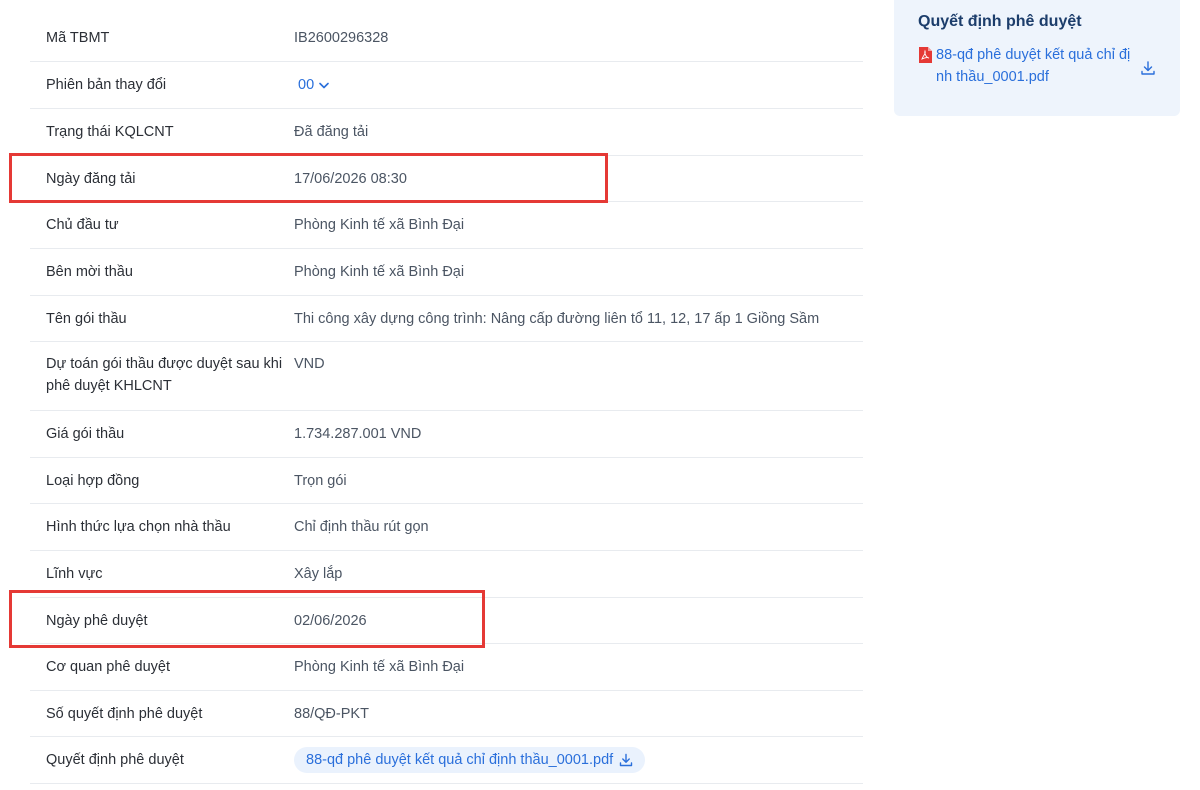 The image size is (1200, 790). Describe the element at coordinates (446, 38) in the screenshot. I see `row-ma-tbmt: Mã TBMT IB2600296328` at that location.